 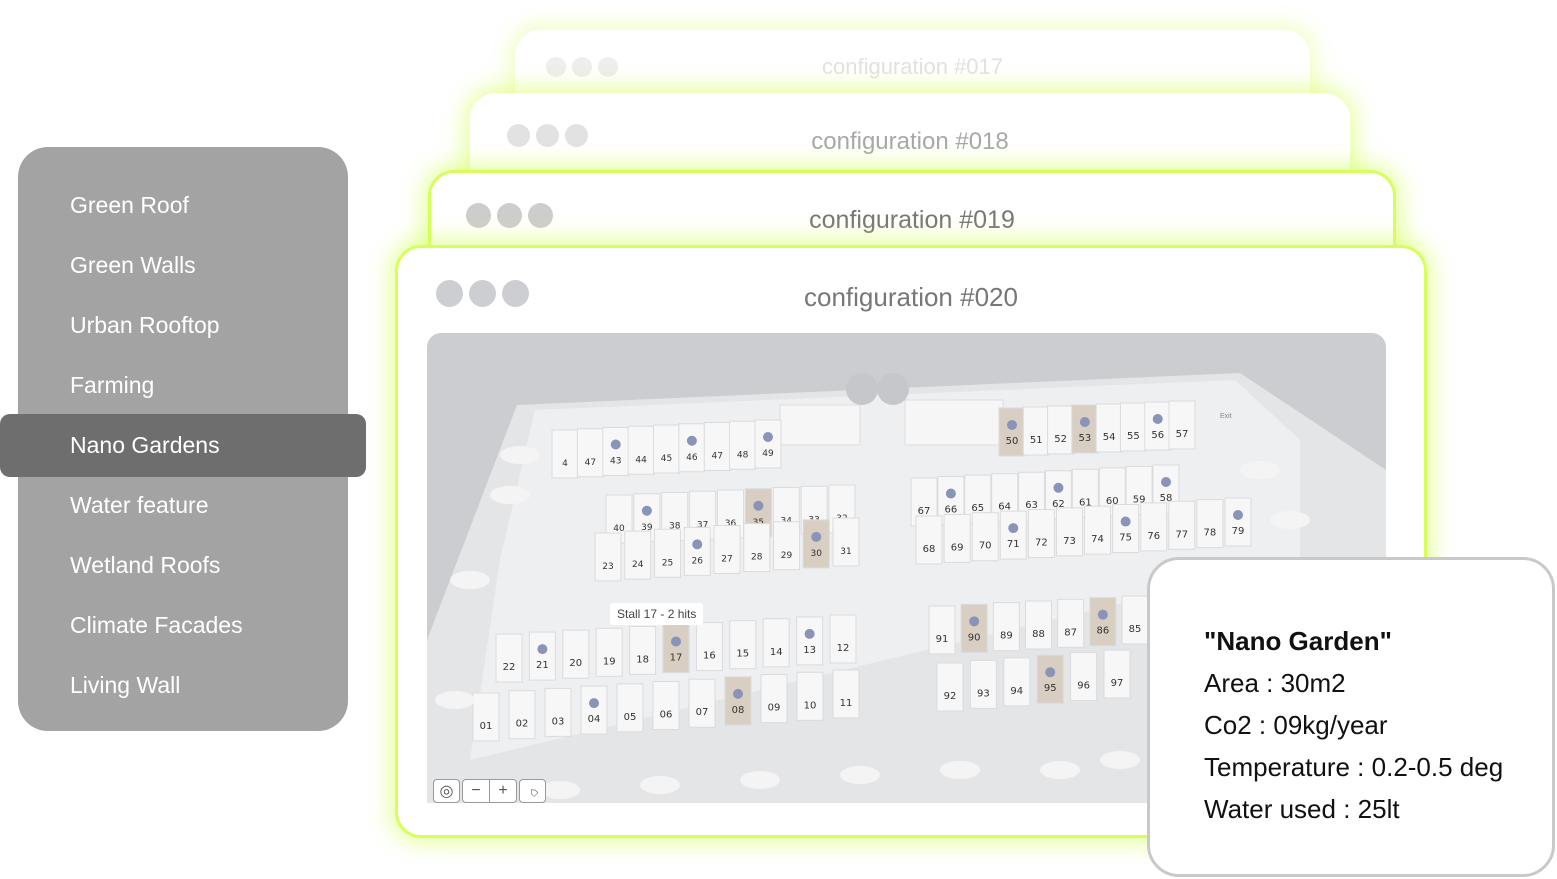 What do you see at coordinates (929, 549) in the screenshot?
I see `stall-label: 68` at bounding box center [929, 549].